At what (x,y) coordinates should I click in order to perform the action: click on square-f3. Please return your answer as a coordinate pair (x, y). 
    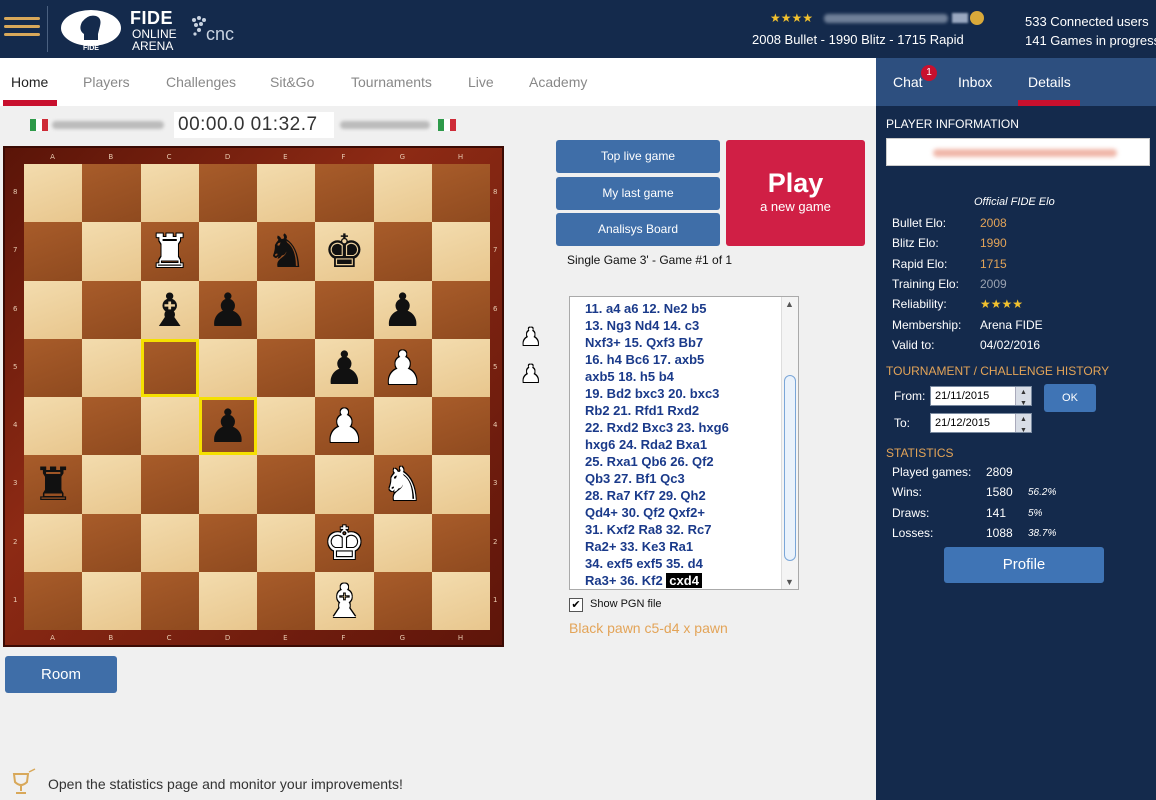
    Looking at the image, I should click on (344, 484).